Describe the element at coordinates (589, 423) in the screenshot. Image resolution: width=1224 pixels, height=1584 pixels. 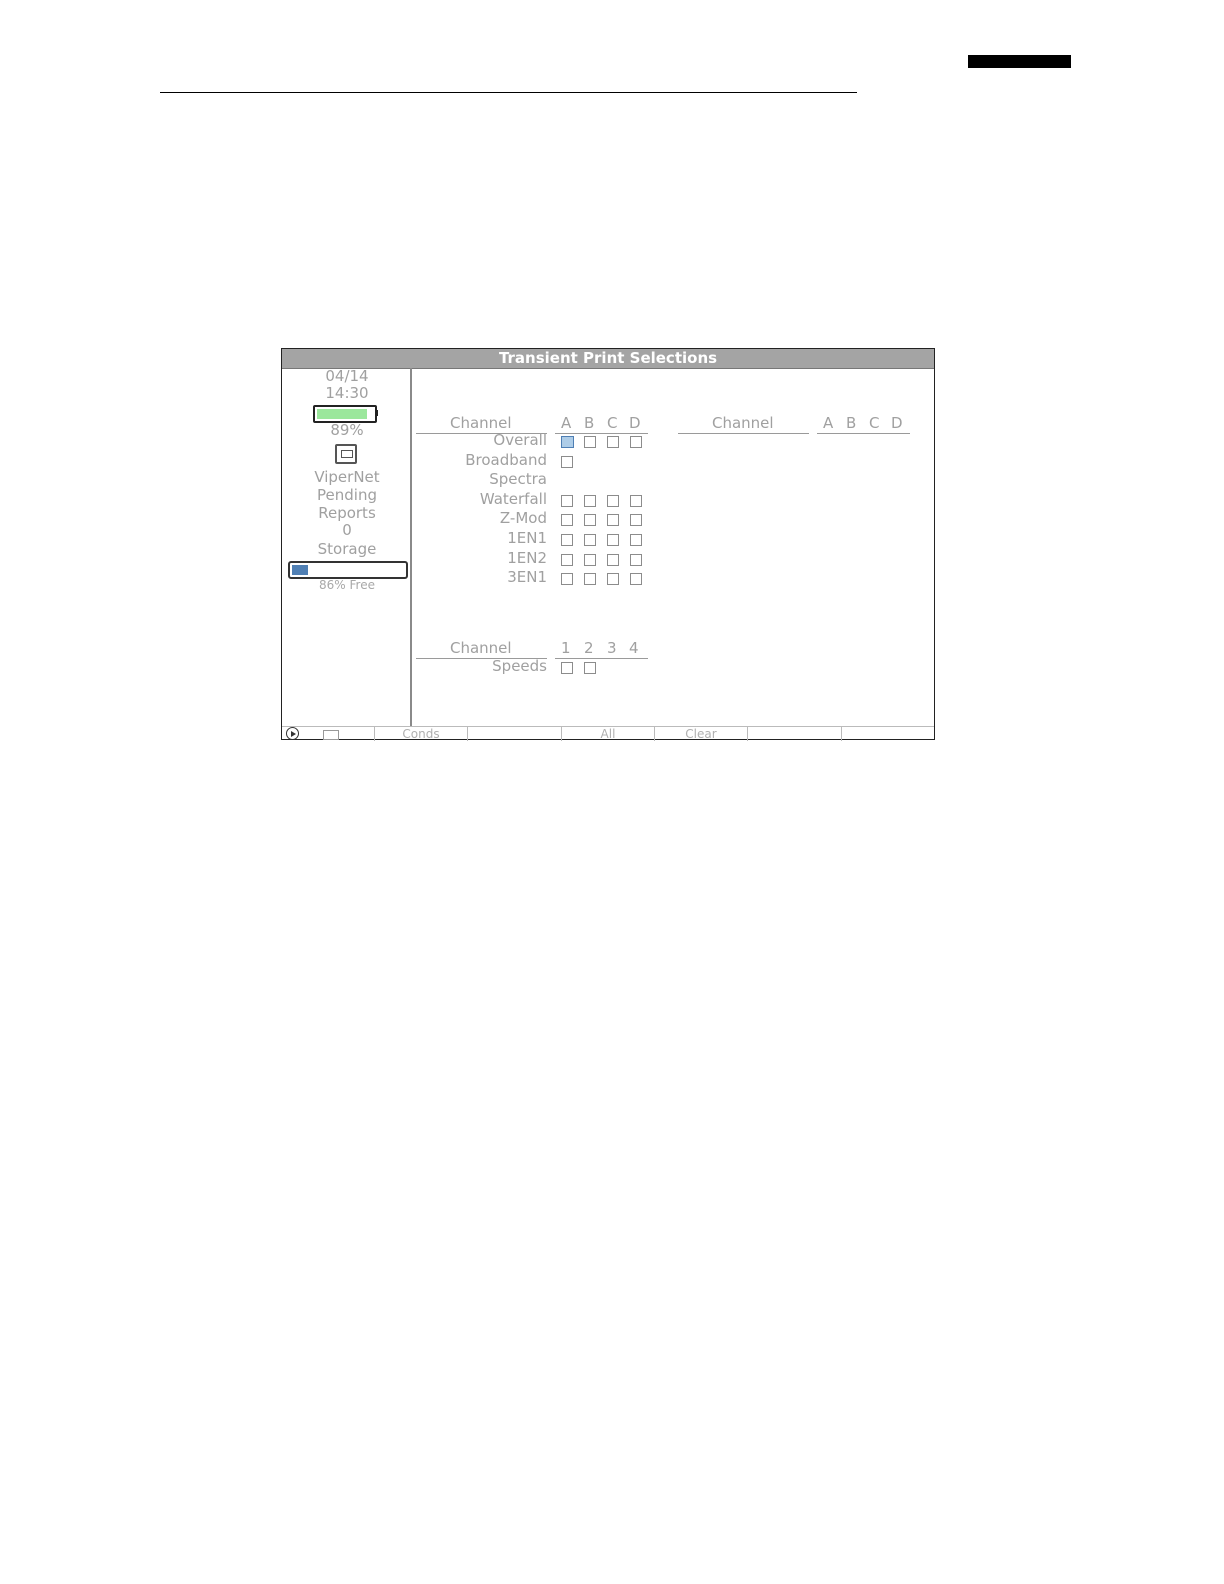
I see `table1-col-b: B` at that location.